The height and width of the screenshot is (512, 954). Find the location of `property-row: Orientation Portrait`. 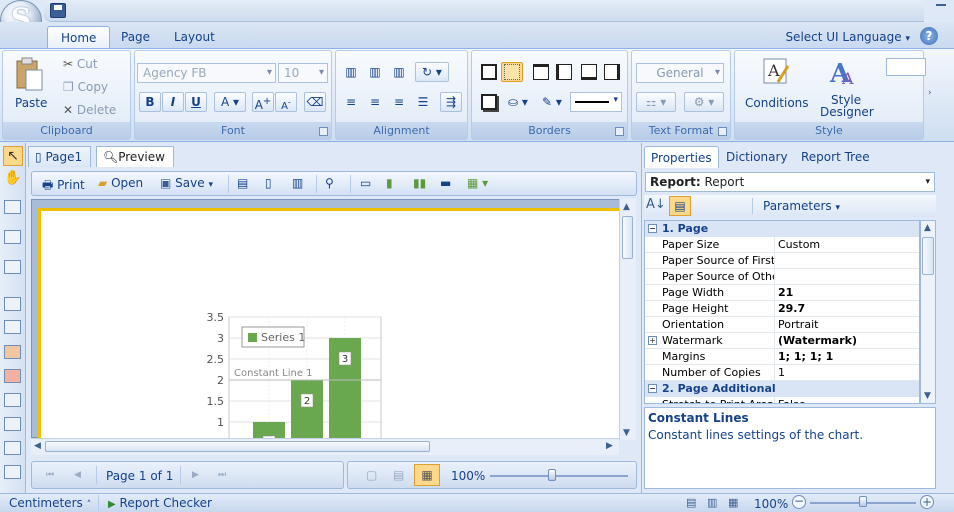

property-row: Orientation Portrait is located at coordinates (782, 325).